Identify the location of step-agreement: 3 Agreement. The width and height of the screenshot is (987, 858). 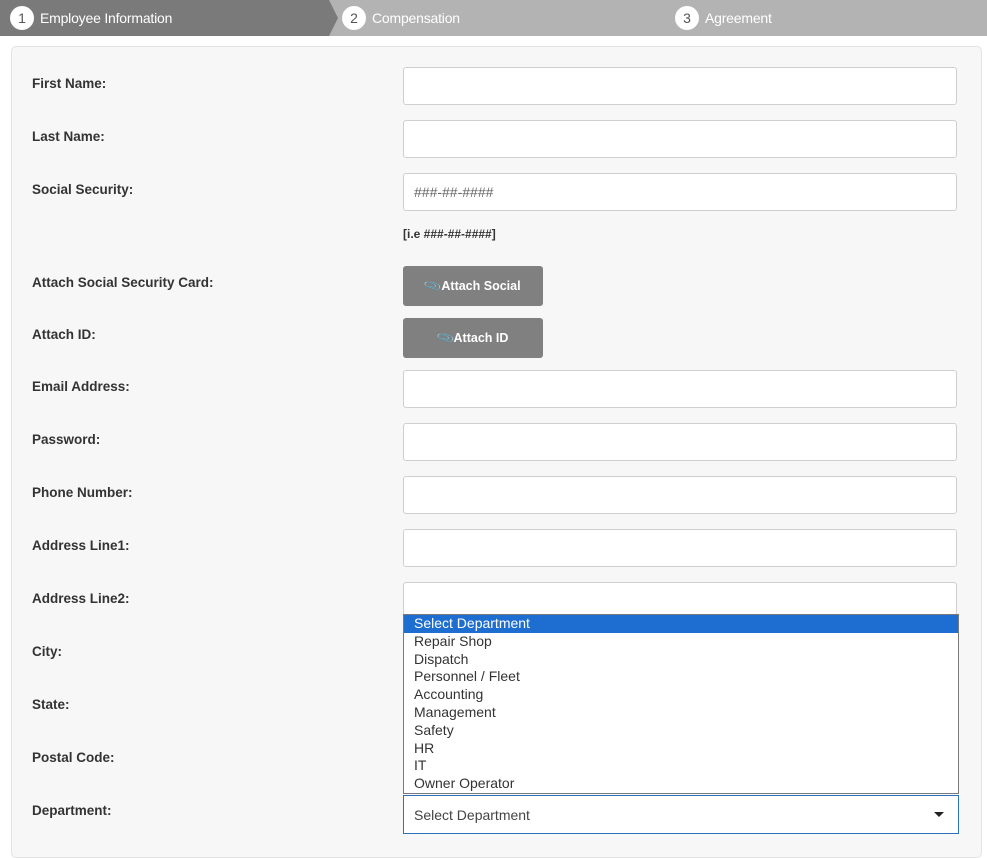
(723, 18).